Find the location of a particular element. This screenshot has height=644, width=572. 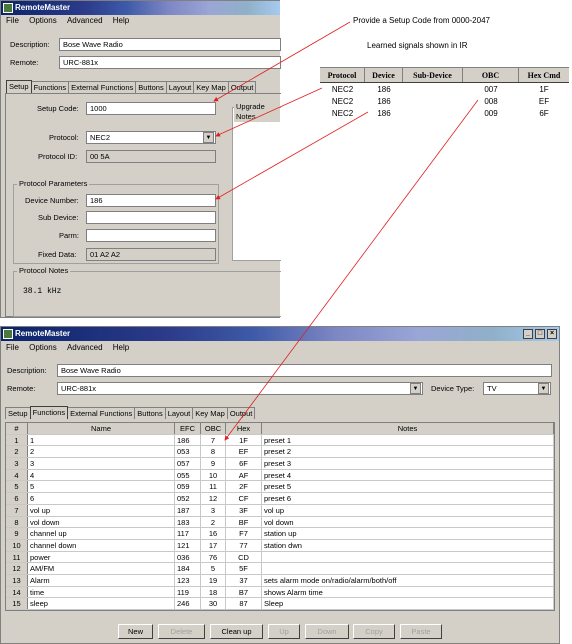

arrow-device-number is located at coordinates (292, 155).